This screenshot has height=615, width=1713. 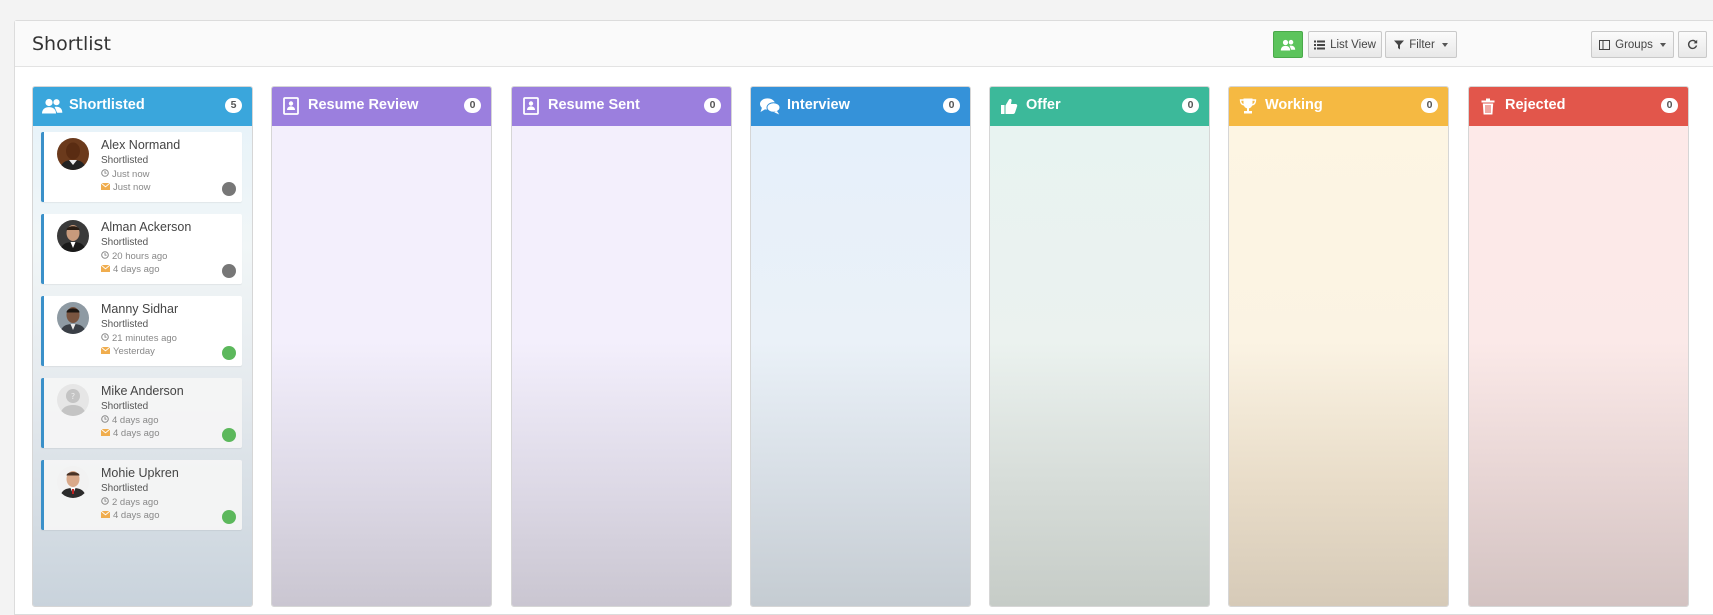 What do you see at coordinates (1009, 106) in the screenshot?
I see `thumbs-up-icon` at bounding box center [1009, 106].